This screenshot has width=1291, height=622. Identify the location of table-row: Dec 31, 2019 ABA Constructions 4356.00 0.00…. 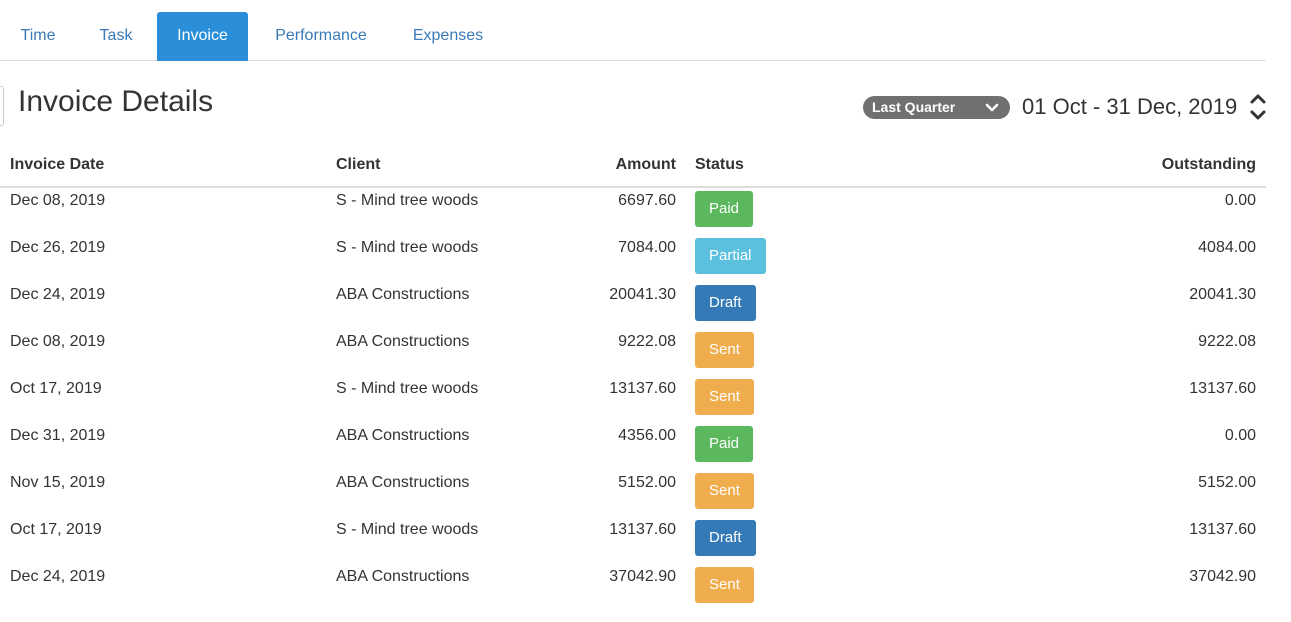
(633, 447).